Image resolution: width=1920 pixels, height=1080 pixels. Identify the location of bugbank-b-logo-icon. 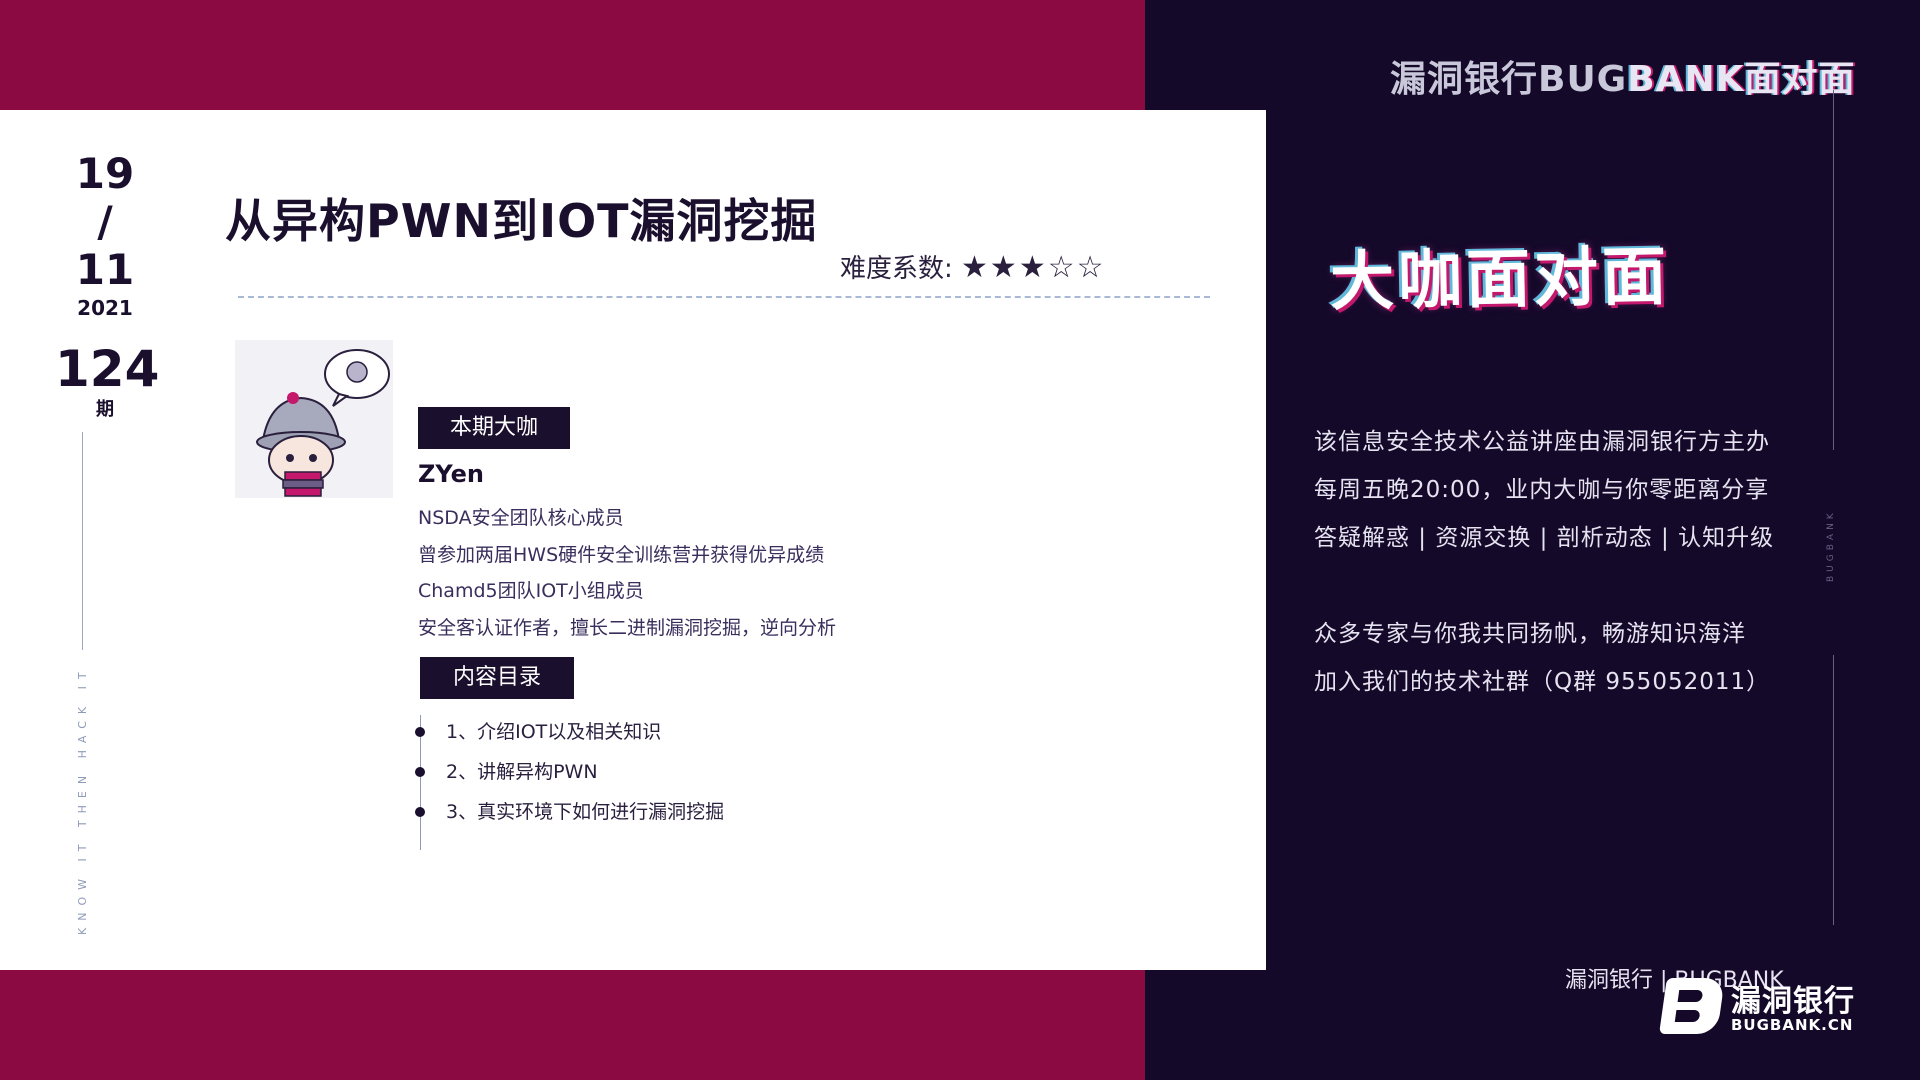
(1692, 1006).